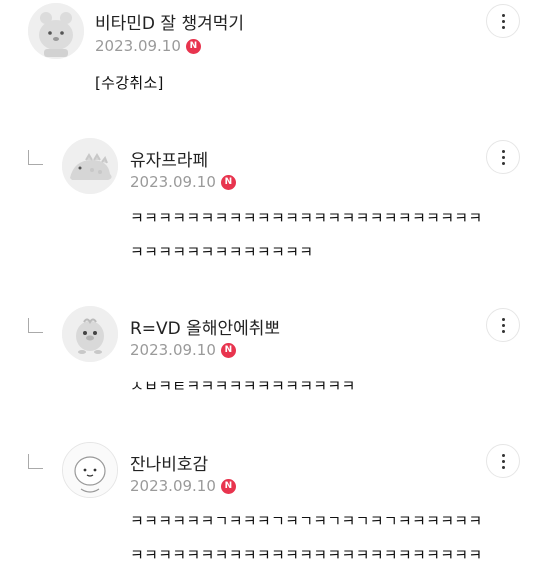 This screenshot has height=564, width=540. What do you see at coordinates (169, 21) in the screenshot?
I see `comment-author: 비타민D 잘 챙겨먹기` at bounding box center [169, 21].